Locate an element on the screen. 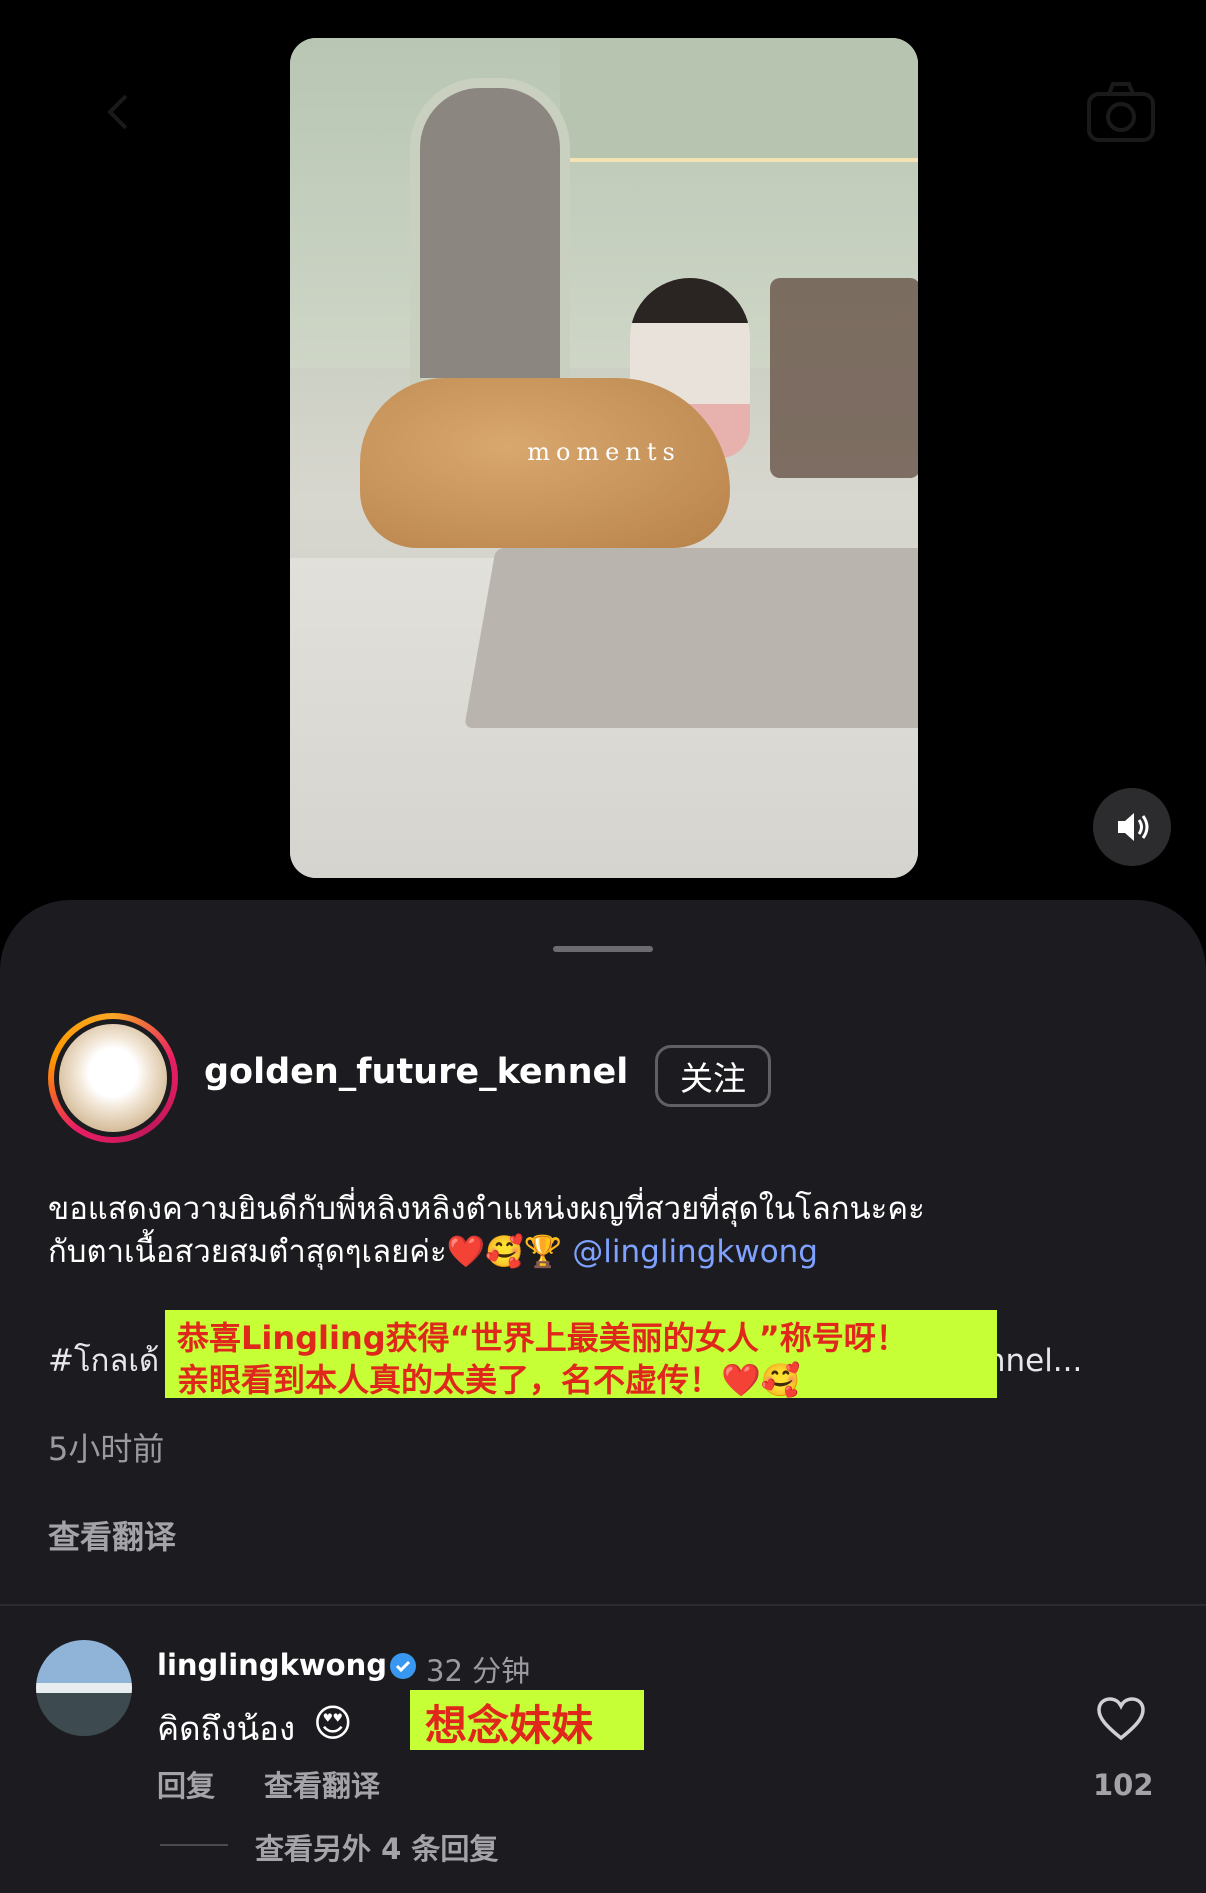 This screenshot has width=1206, height=1893. translation-overlay-line-1: 恭喜Lingling获得“世界上最美丽的女人”称号呀！ is located at coordinates (542, 1338).